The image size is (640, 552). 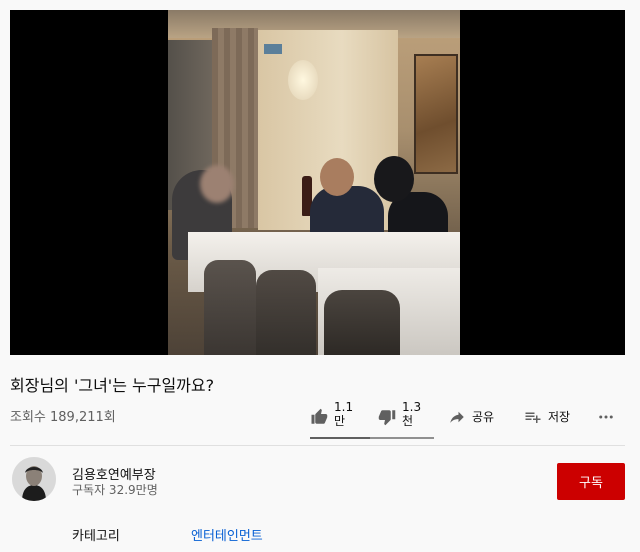 What do you see at coordinates (457, 417) in the screenshot?
I see `share-icon` at bounding box center [457, 417].